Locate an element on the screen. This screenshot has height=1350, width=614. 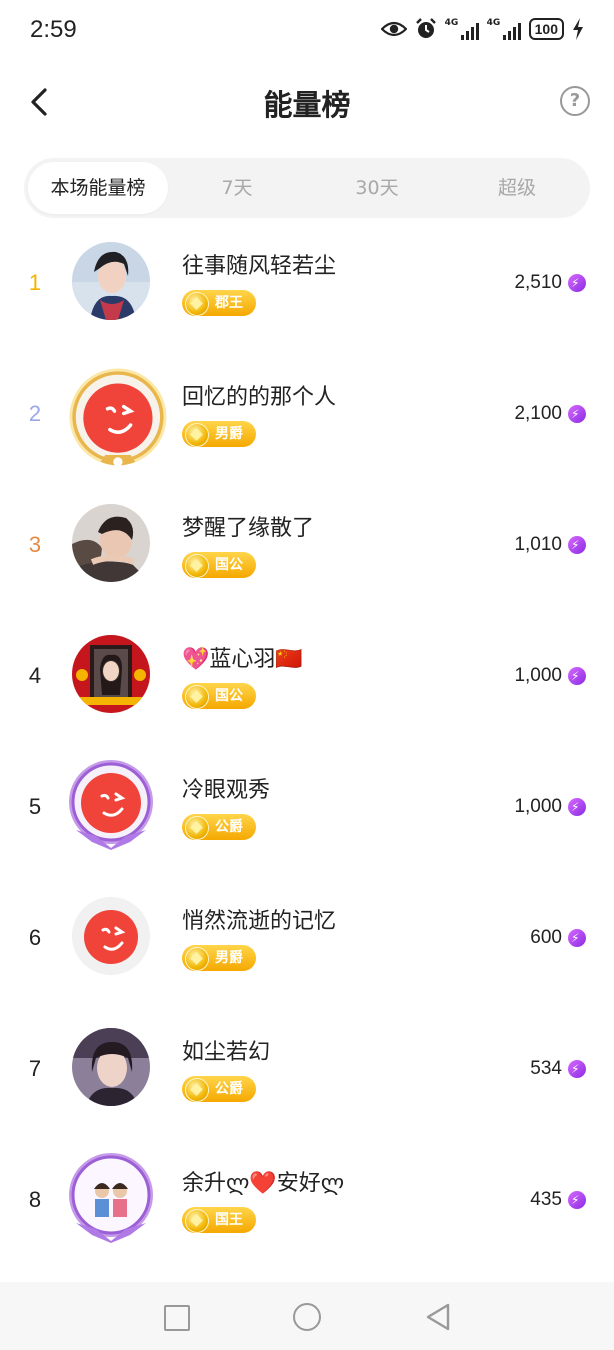
user-name: 梦醒了缘散了 is located at coordinates (248, 528).